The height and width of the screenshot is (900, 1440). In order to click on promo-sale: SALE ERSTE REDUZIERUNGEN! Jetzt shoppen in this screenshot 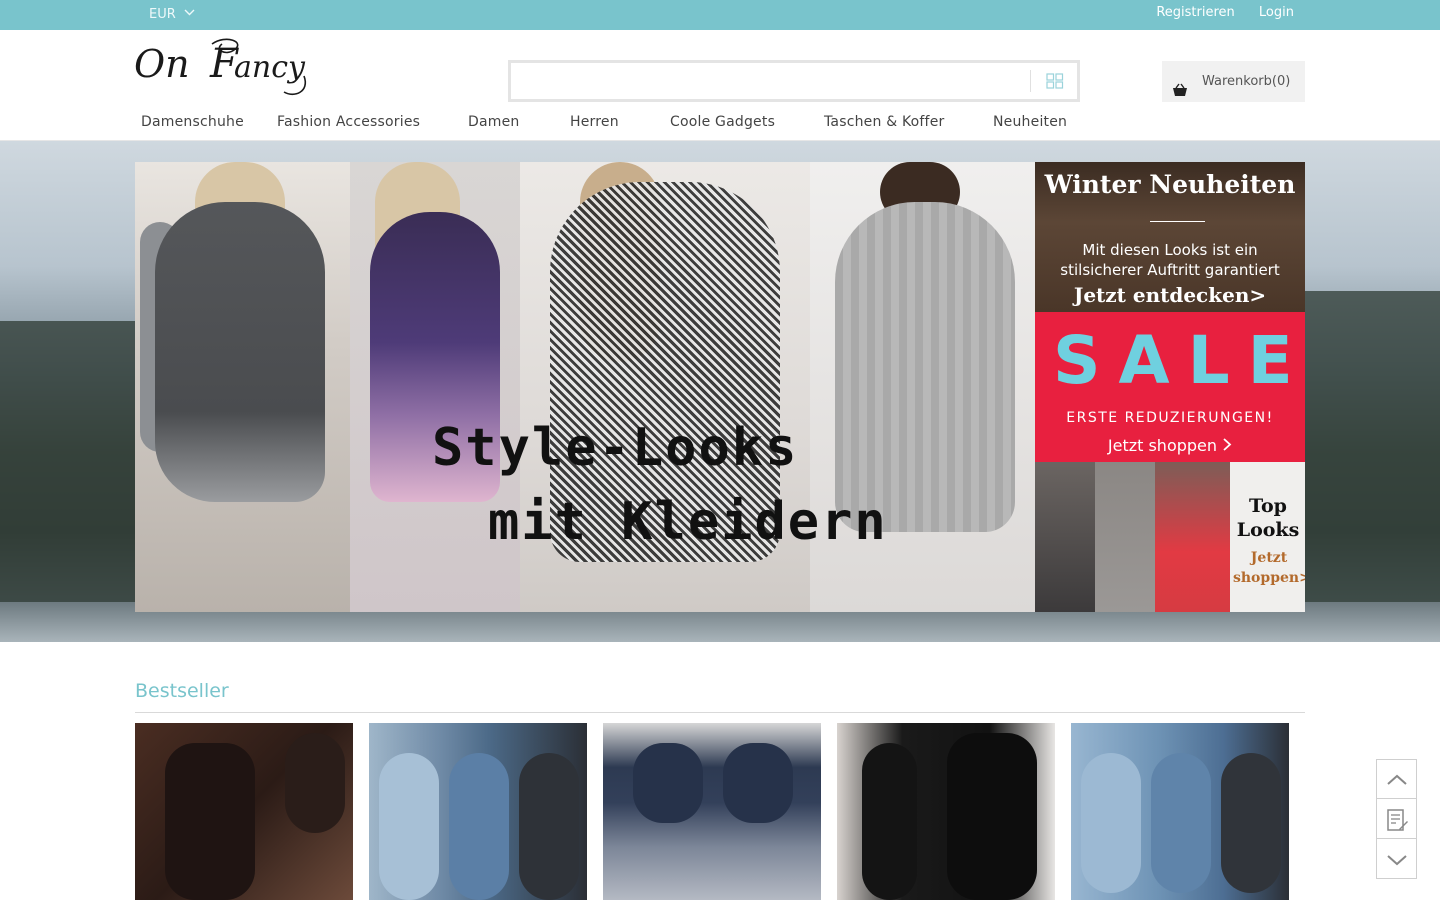, I will do `click(1170, 387)`.